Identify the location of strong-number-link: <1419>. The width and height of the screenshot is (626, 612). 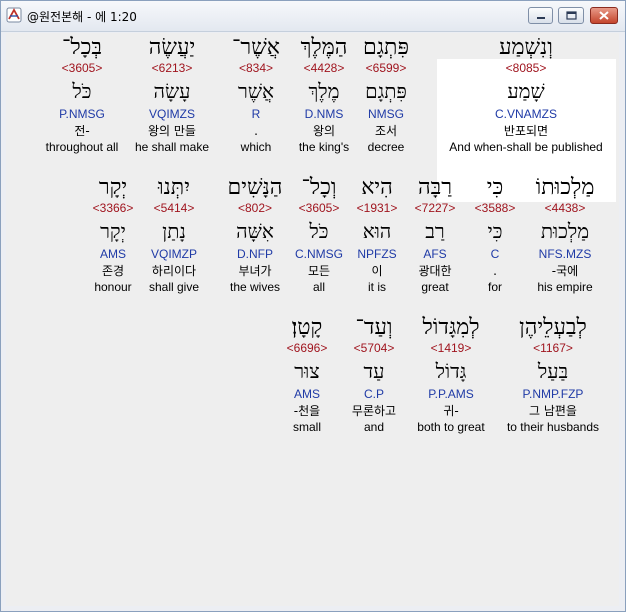
(451, 348).